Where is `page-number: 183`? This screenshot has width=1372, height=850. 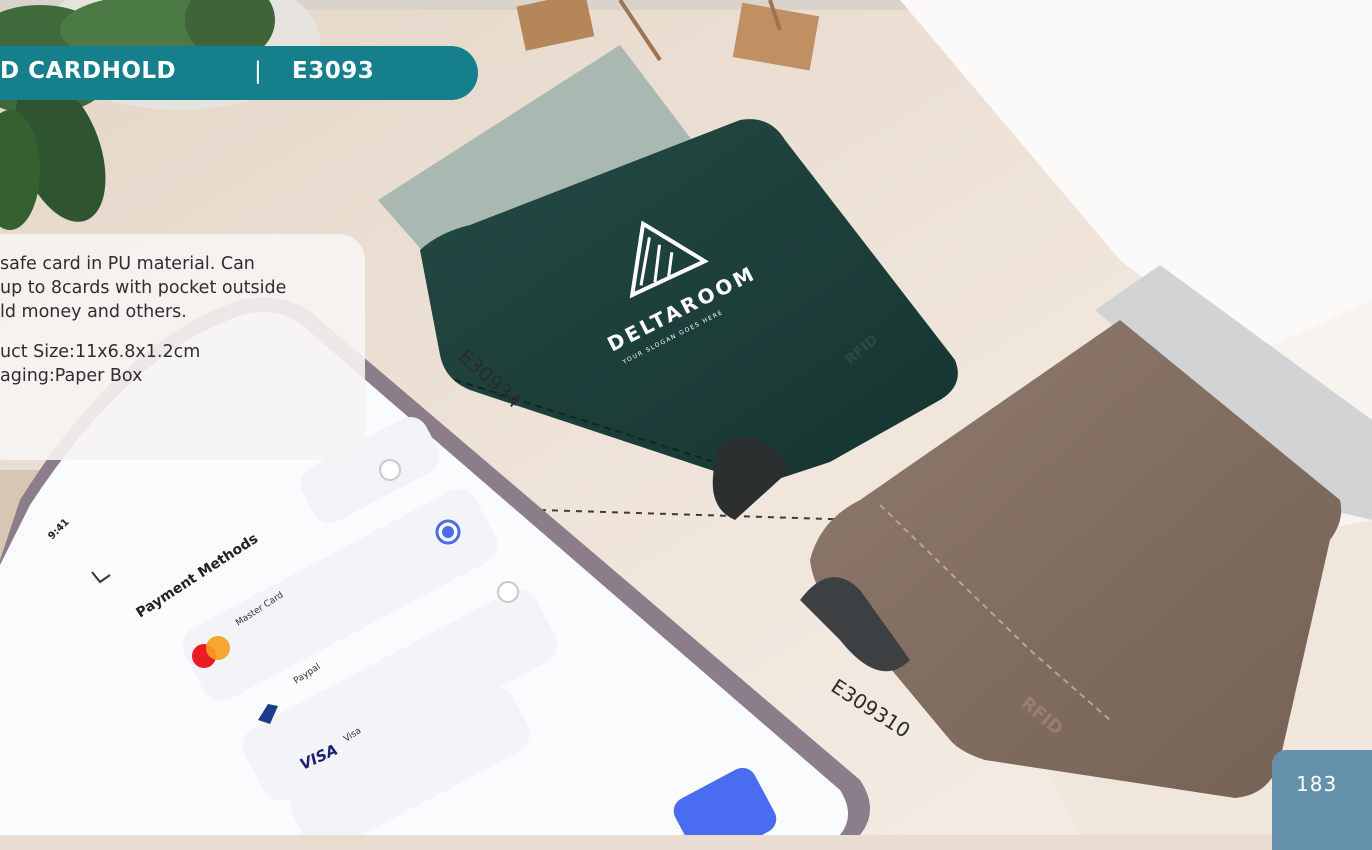 page-number: 183 is located at coordinates (1317, 784).